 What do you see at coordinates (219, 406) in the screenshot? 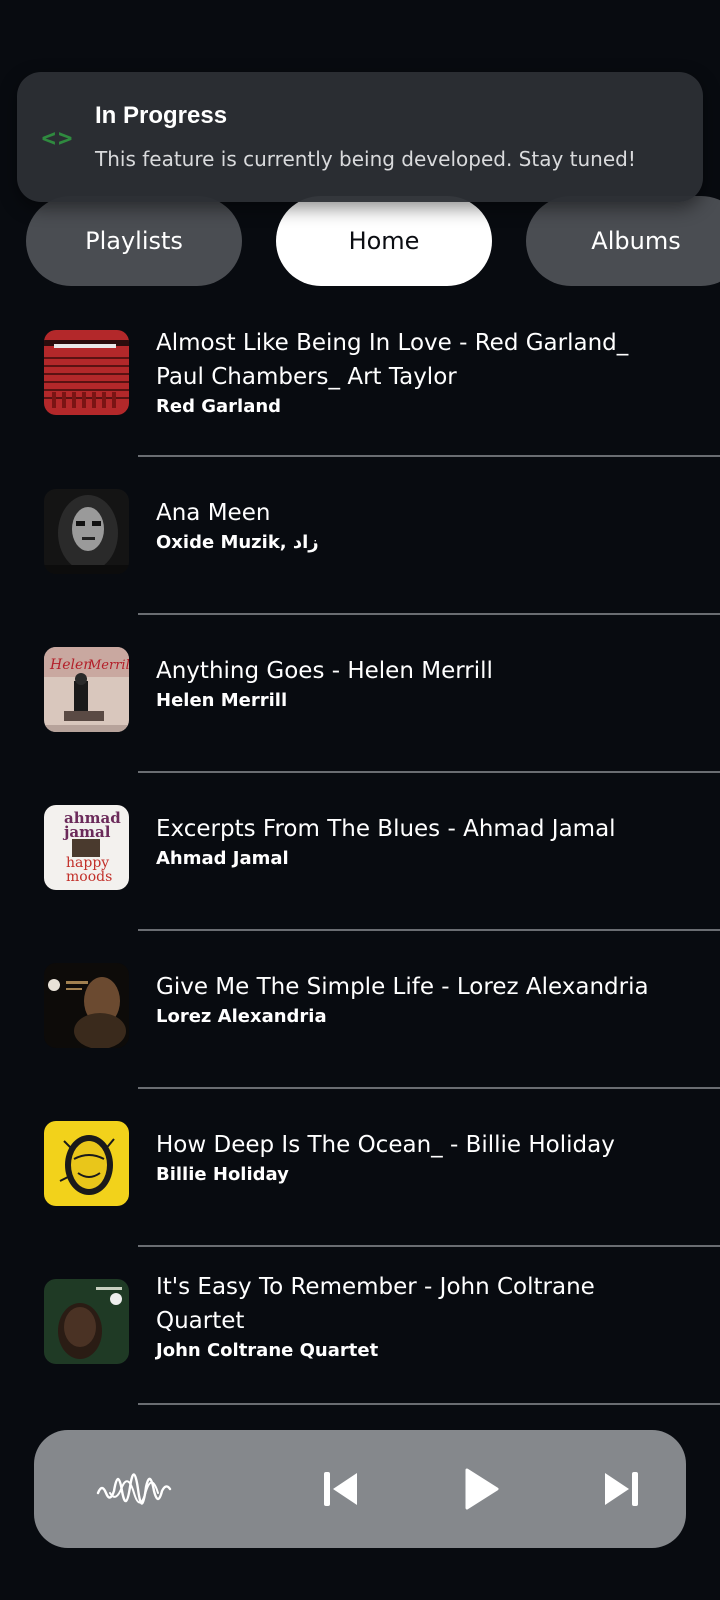
I see `track-artist: Red Garland` at bounding box center [219, 406].